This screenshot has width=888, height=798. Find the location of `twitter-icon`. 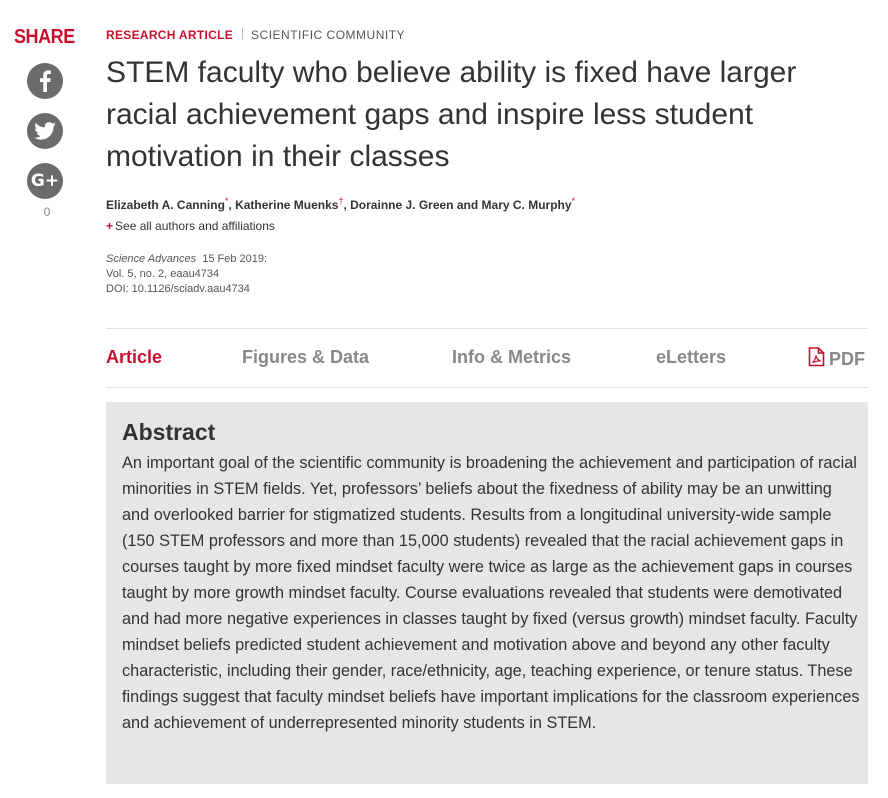

twitter-icon is located at coordinates (45, 131).